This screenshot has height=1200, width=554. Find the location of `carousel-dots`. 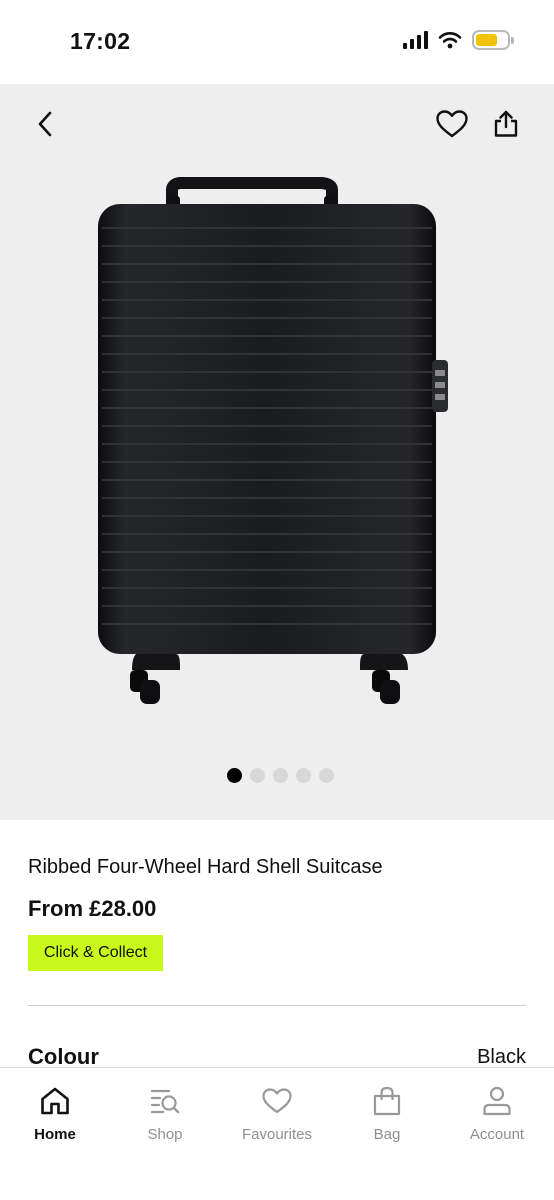

carousel-dots is located at coordinates (277, 775).